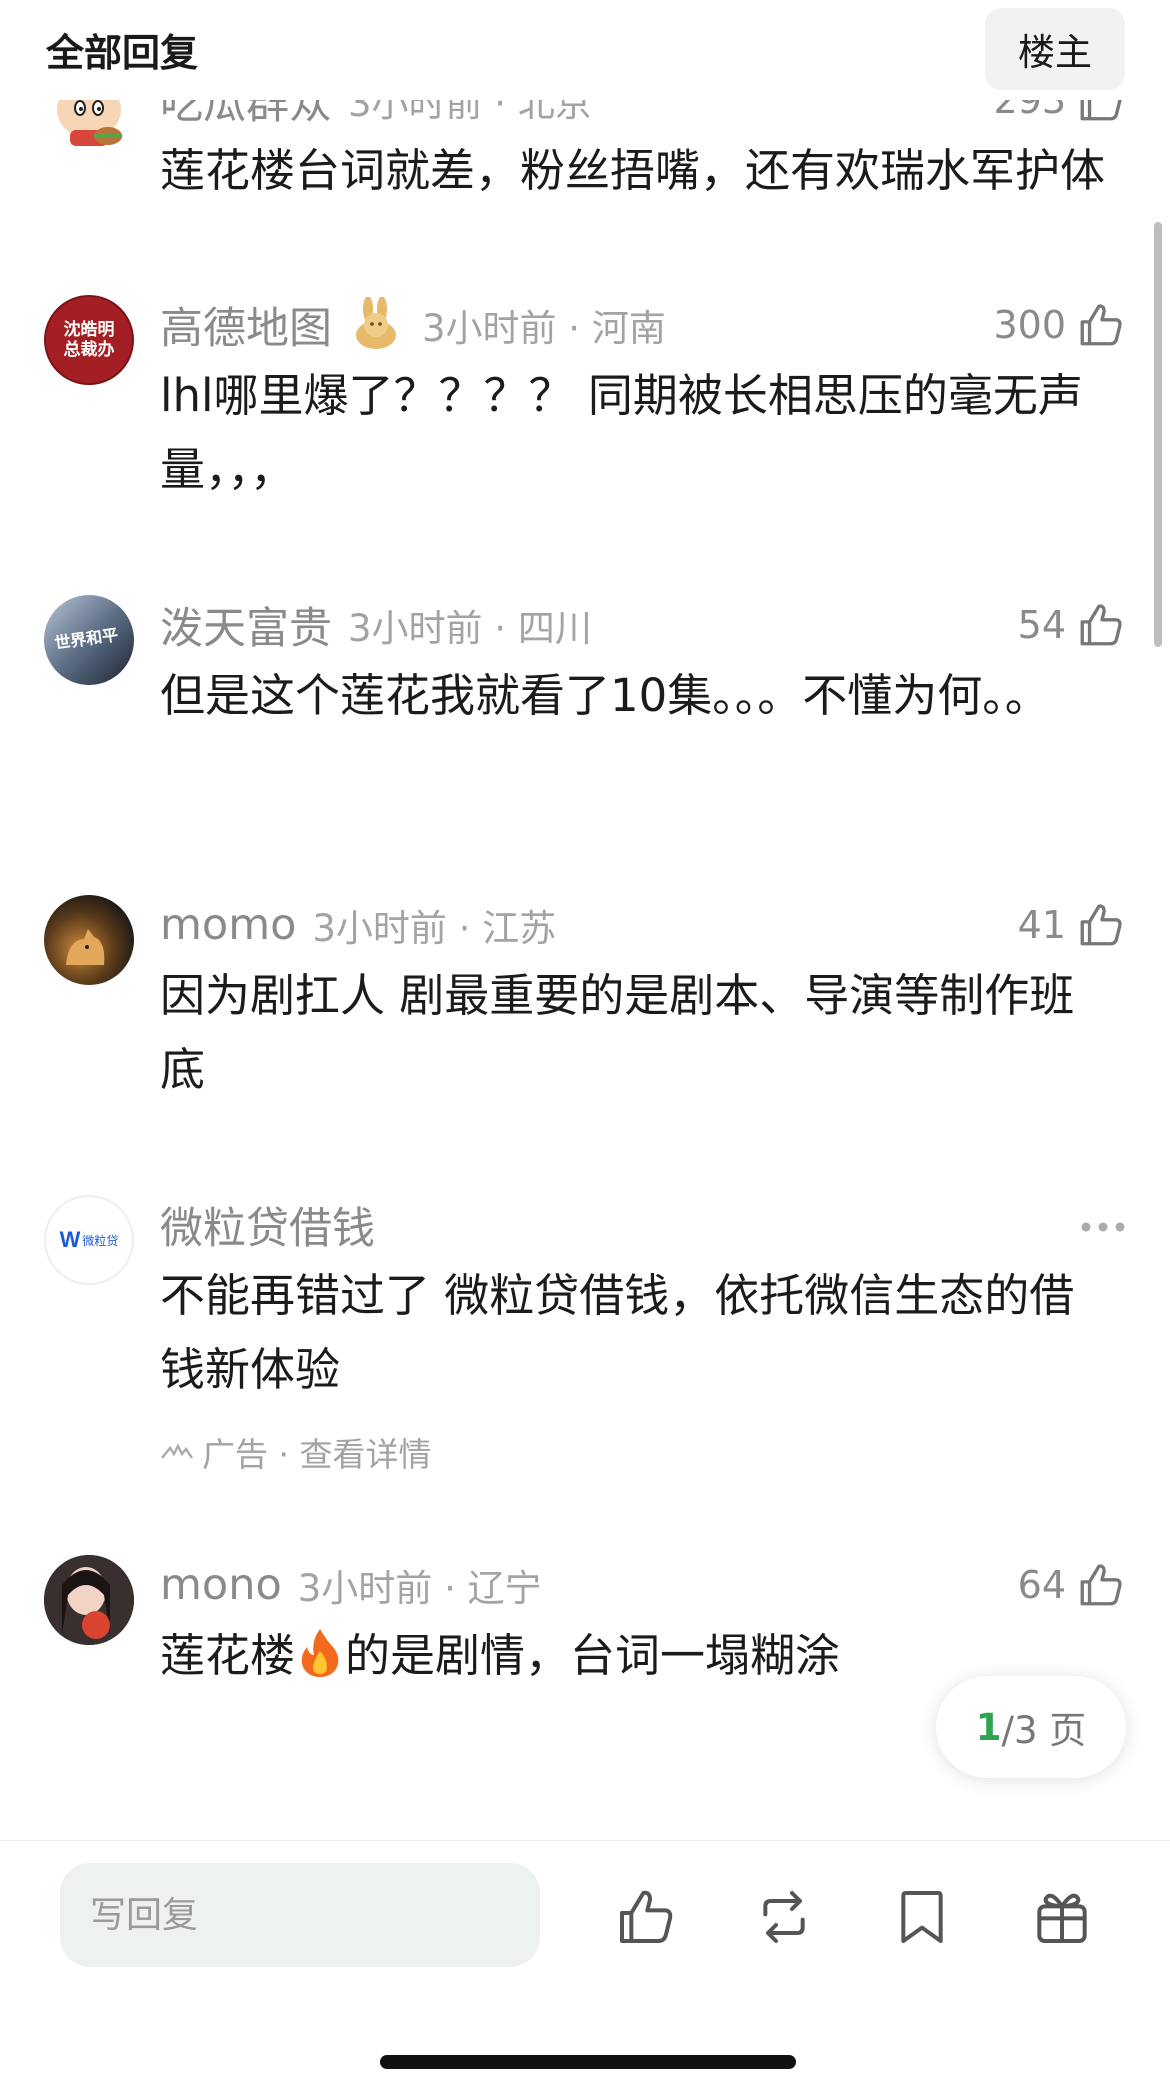 Image resolution: width=1170 pixels, height=2088 pixels. What do you see at coordinates (300, 1915) in the screenshot?
I see `reply-input` at bounding box center [300, 1915].